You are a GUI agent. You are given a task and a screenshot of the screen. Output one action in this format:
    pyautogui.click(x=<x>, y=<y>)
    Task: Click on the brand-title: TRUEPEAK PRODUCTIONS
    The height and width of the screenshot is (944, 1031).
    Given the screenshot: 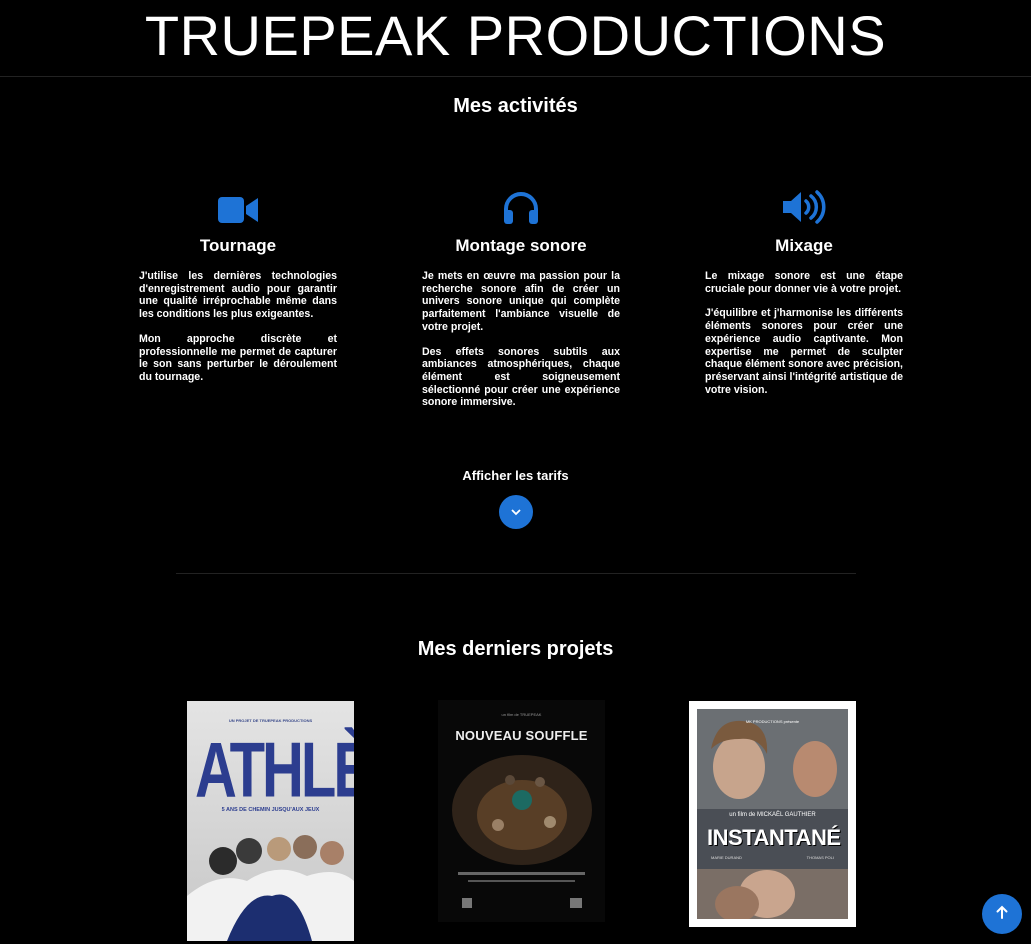 What is the action you would take?
    pyautogui.click(x=515, y=35)
    